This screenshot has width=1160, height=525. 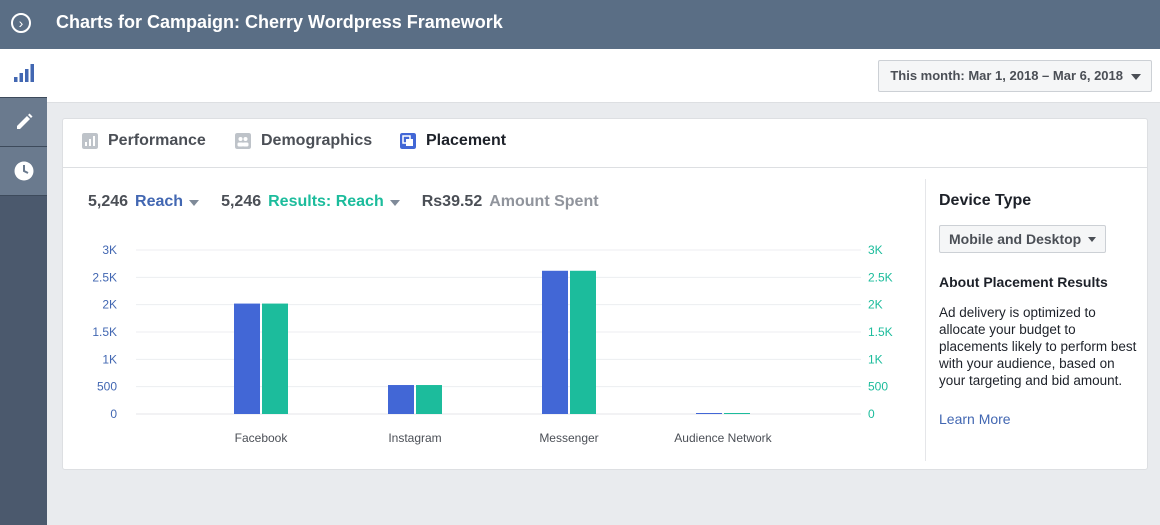 I want to click on tab-label: Demographics, so click(x=317, y=140).